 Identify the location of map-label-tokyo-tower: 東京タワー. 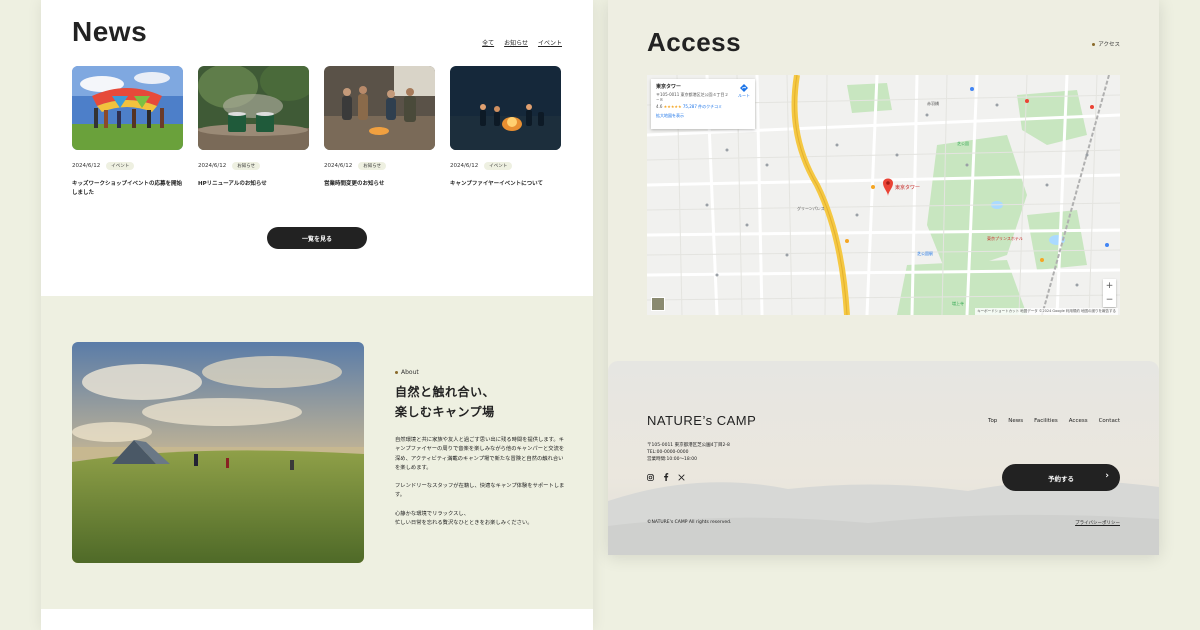
(907, 187).